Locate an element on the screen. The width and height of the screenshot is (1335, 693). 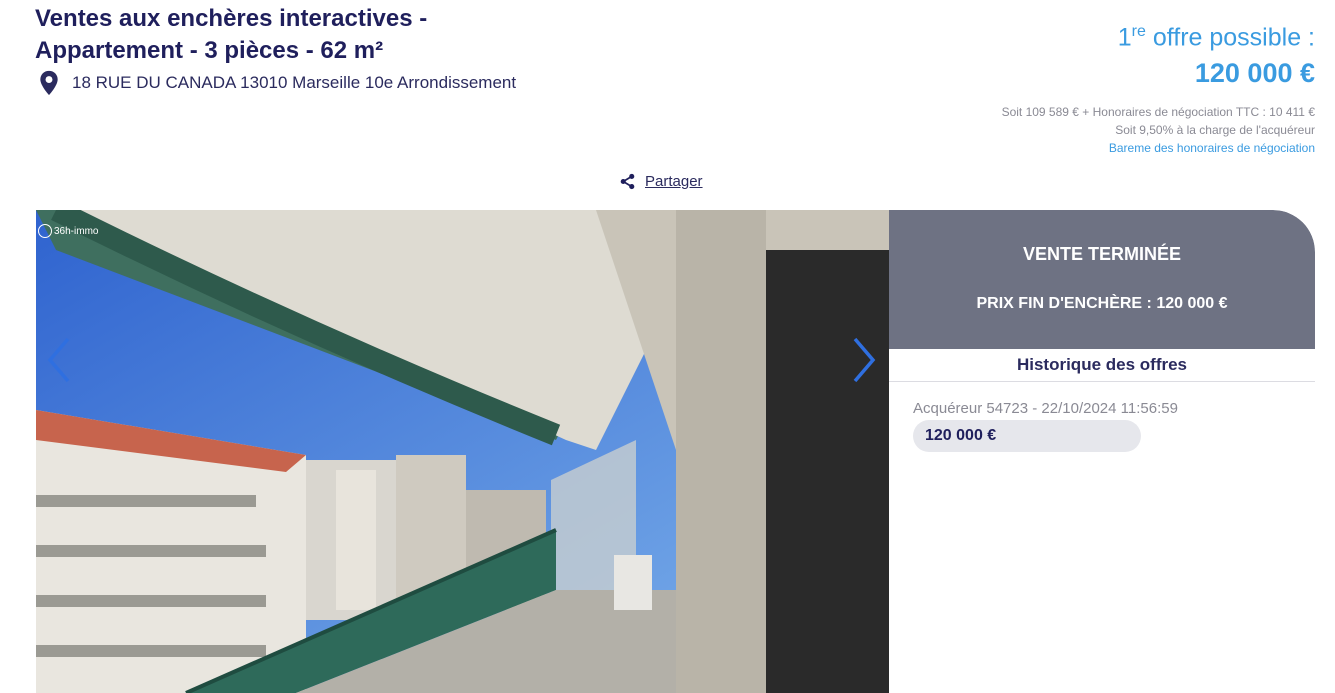
offer-label: 1re offre possible : is located at coordinates (1216, 34).